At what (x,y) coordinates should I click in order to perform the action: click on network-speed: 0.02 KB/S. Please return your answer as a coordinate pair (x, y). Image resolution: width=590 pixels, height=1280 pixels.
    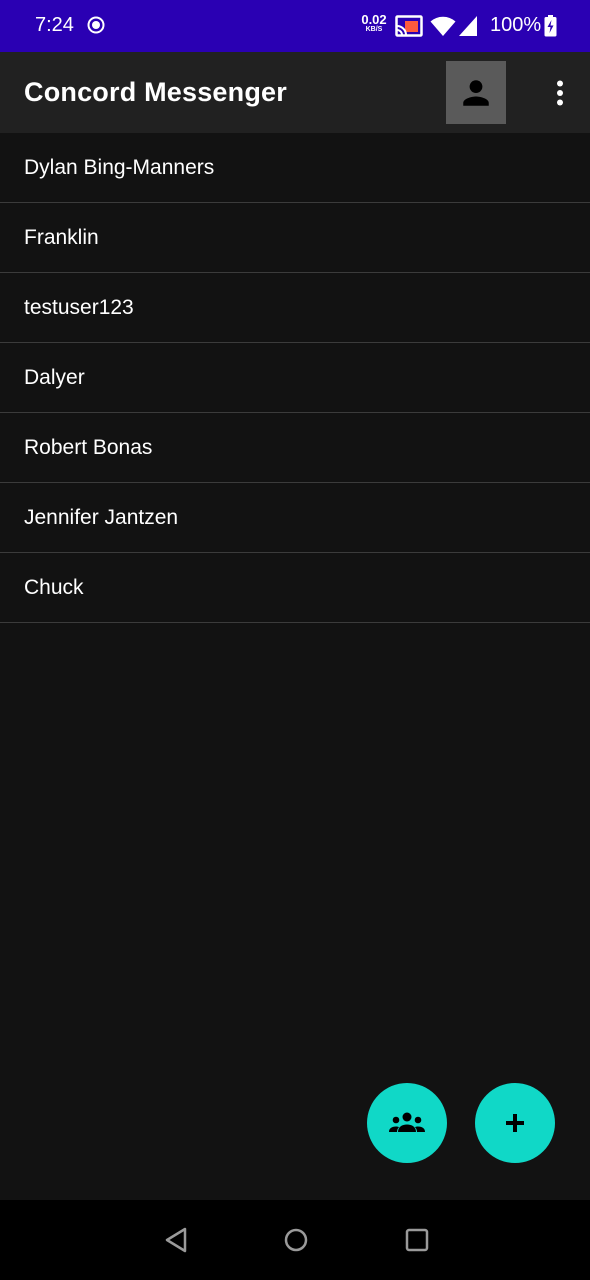
    Looking at the image, I should click on (374, 23).